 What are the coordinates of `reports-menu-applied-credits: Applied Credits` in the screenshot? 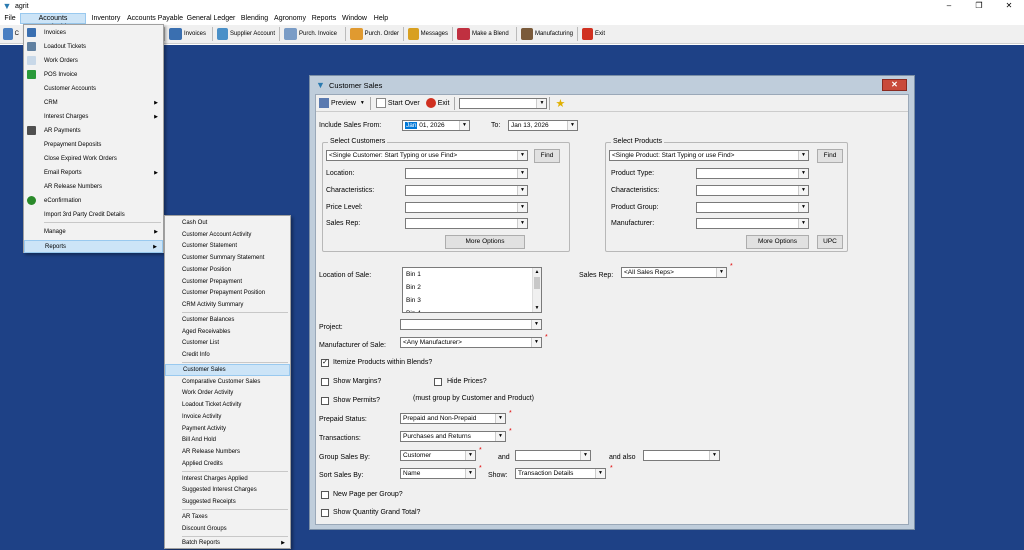 It's located at (227, 464).